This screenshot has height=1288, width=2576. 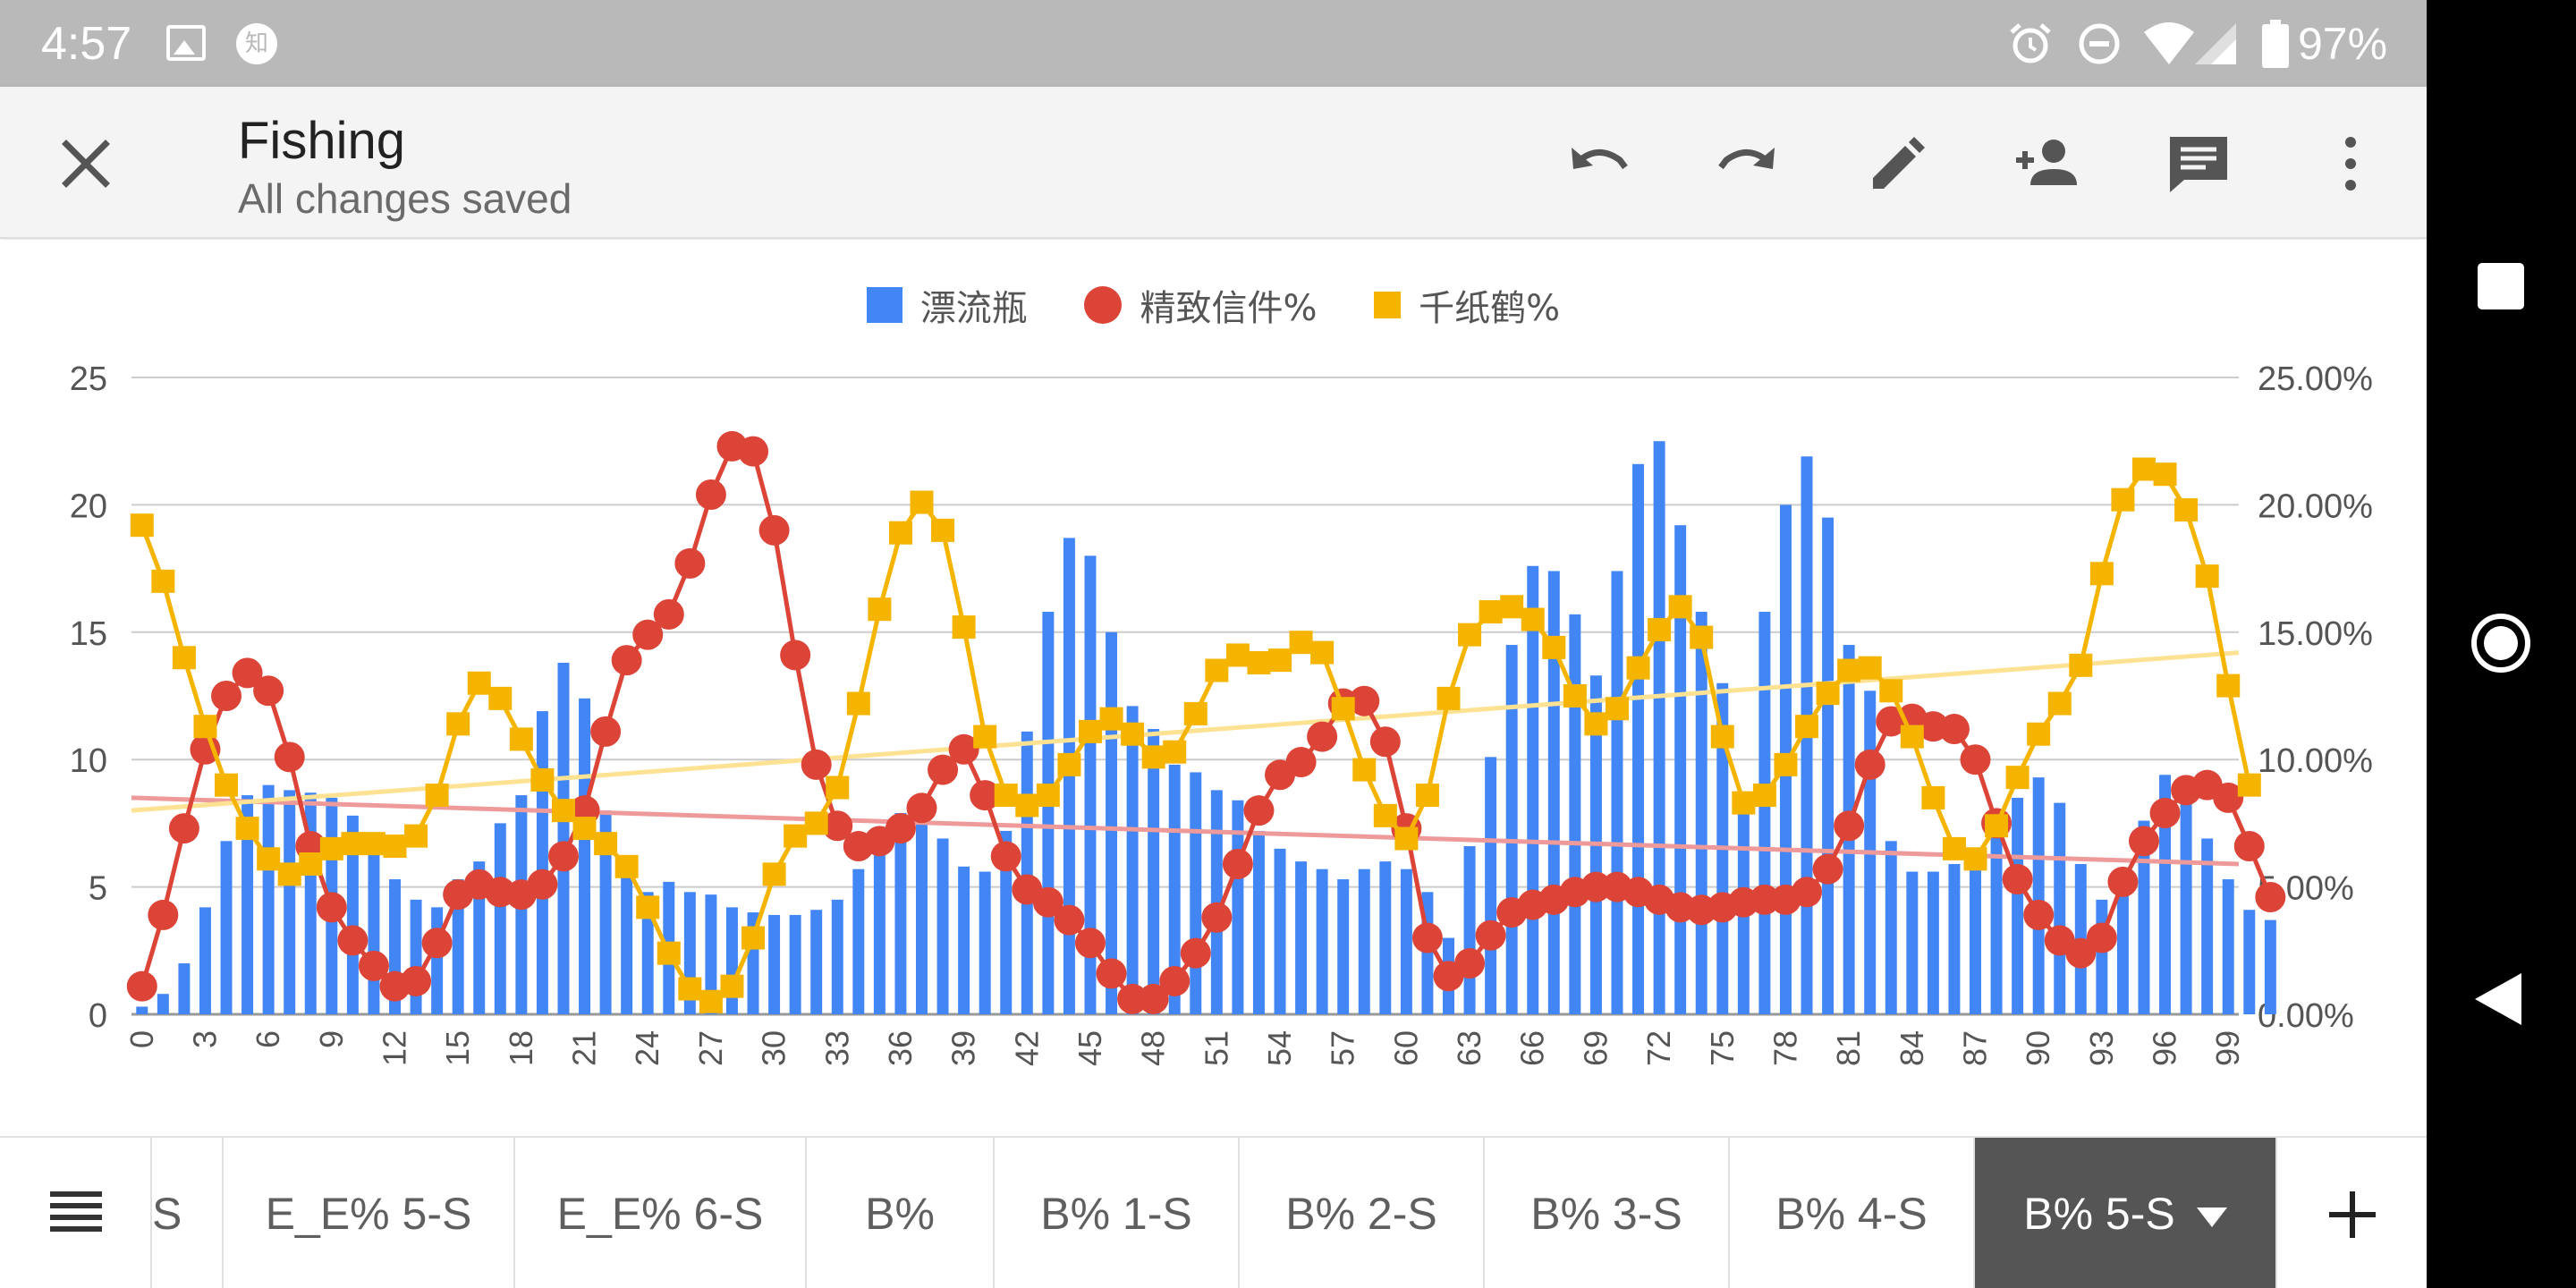 What do you see at coordinates (75, 1213) in the screenshot?
I see `sheet-list-button` at bounding box center [75, 1213].